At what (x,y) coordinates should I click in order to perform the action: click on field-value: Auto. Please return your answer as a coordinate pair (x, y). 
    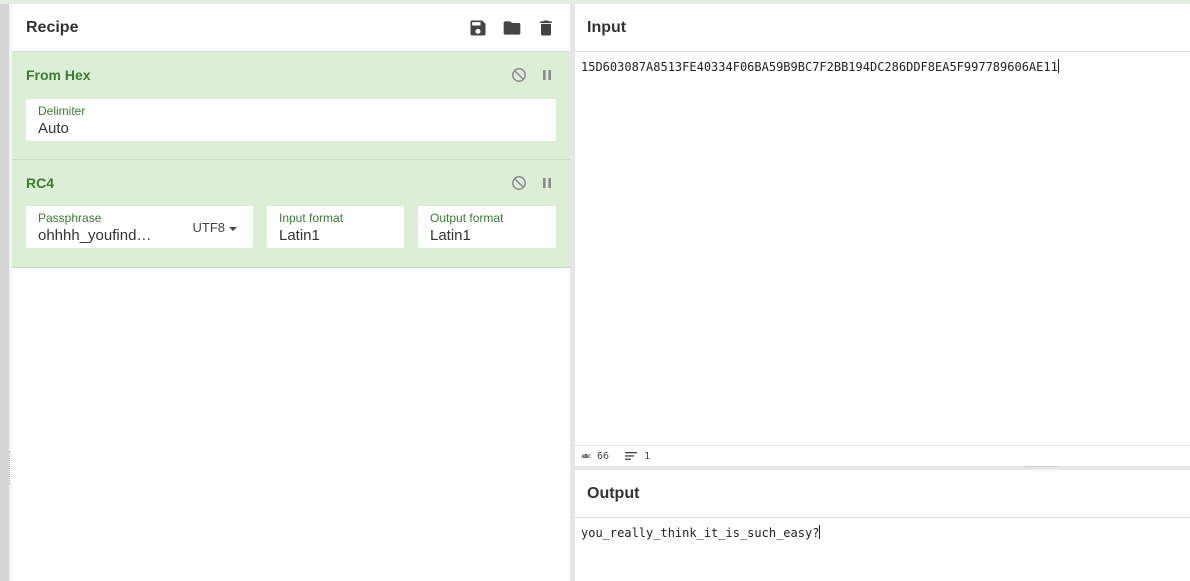
    Looking at the image, I should click on (291, 129).